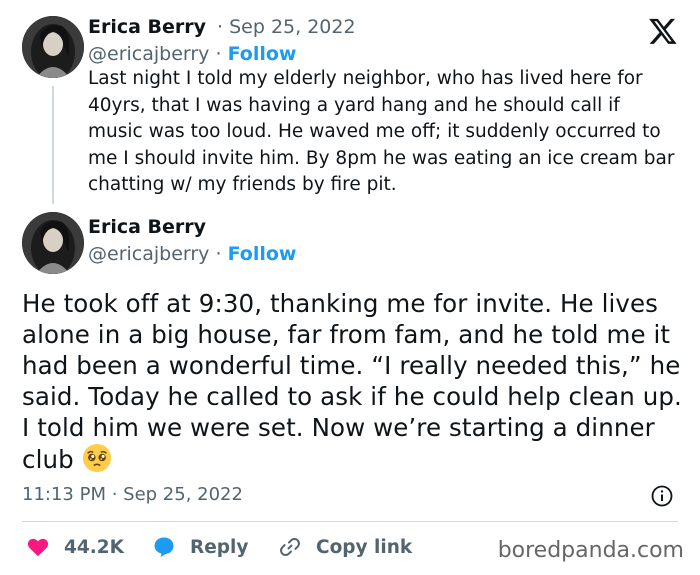 The width and height of the screenshot is (700, 575). I want to click on thread-connector-line, so click(53, 145).